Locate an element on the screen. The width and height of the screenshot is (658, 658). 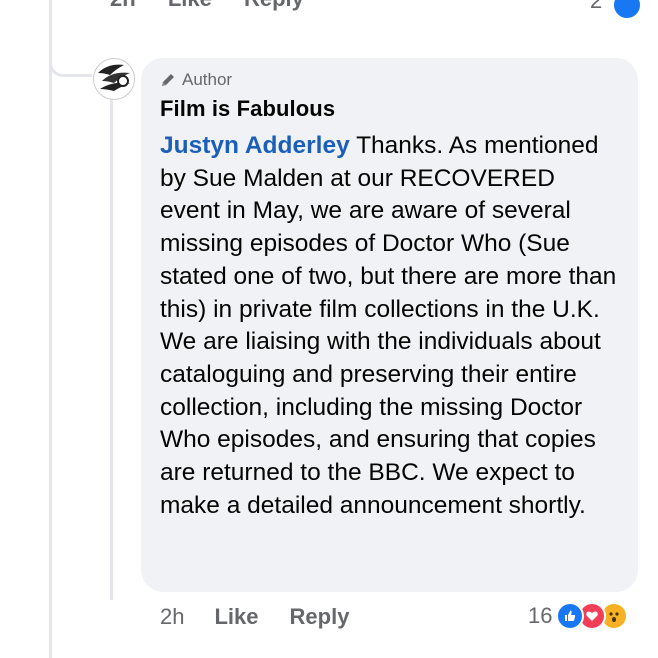
reply-button: Reply is located at coordinates (320, 617).